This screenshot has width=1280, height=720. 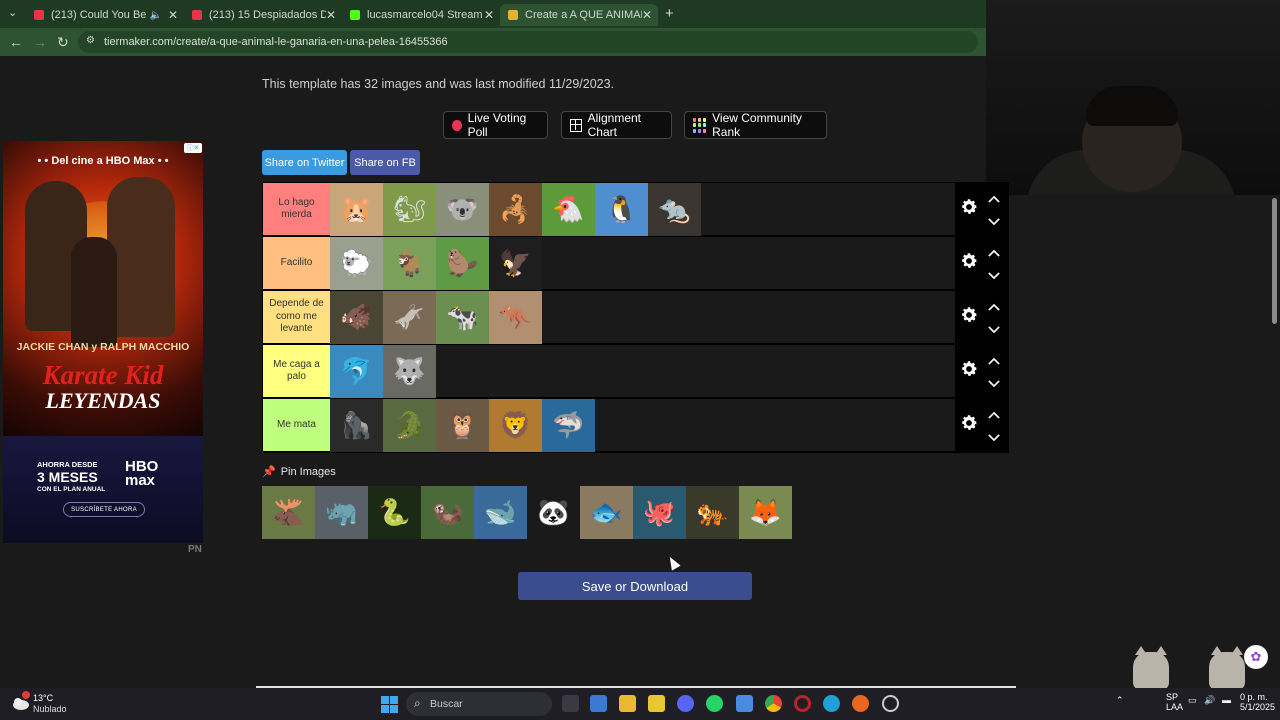 I want to click on chicken-image: 🐔, so click(x=568, y=209).